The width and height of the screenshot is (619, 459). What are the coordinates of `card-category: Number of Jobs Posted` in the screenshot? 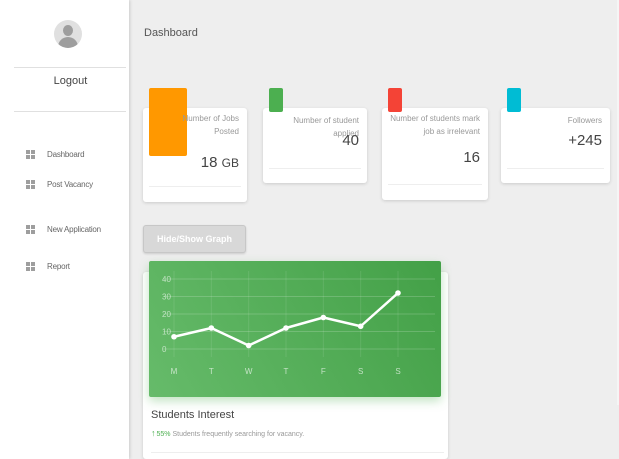 It's located at (210, 125).